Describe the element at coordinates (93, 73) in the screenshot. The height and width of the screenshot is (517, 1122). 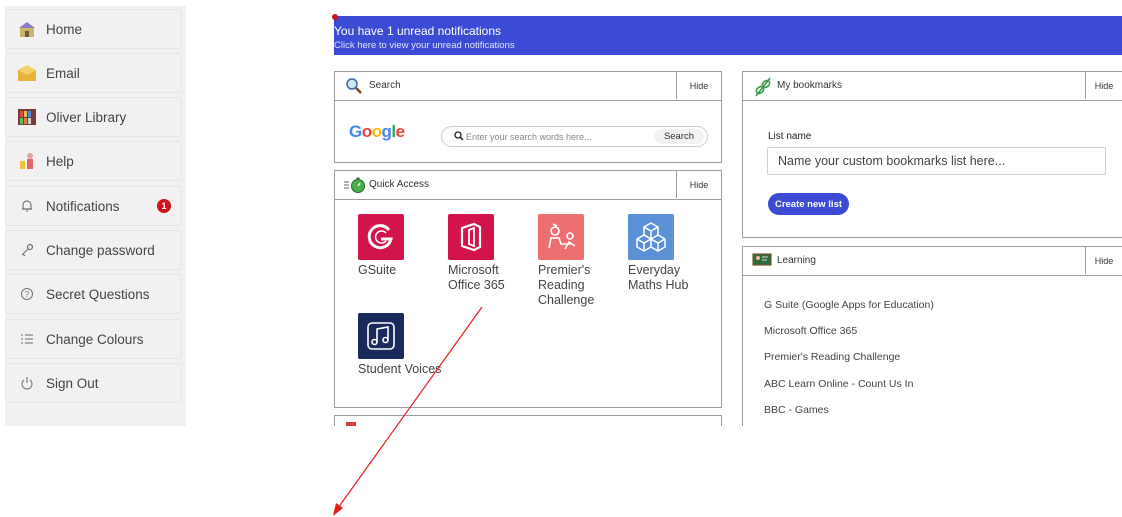
I see `sidebar-item-email: Email` at that location.